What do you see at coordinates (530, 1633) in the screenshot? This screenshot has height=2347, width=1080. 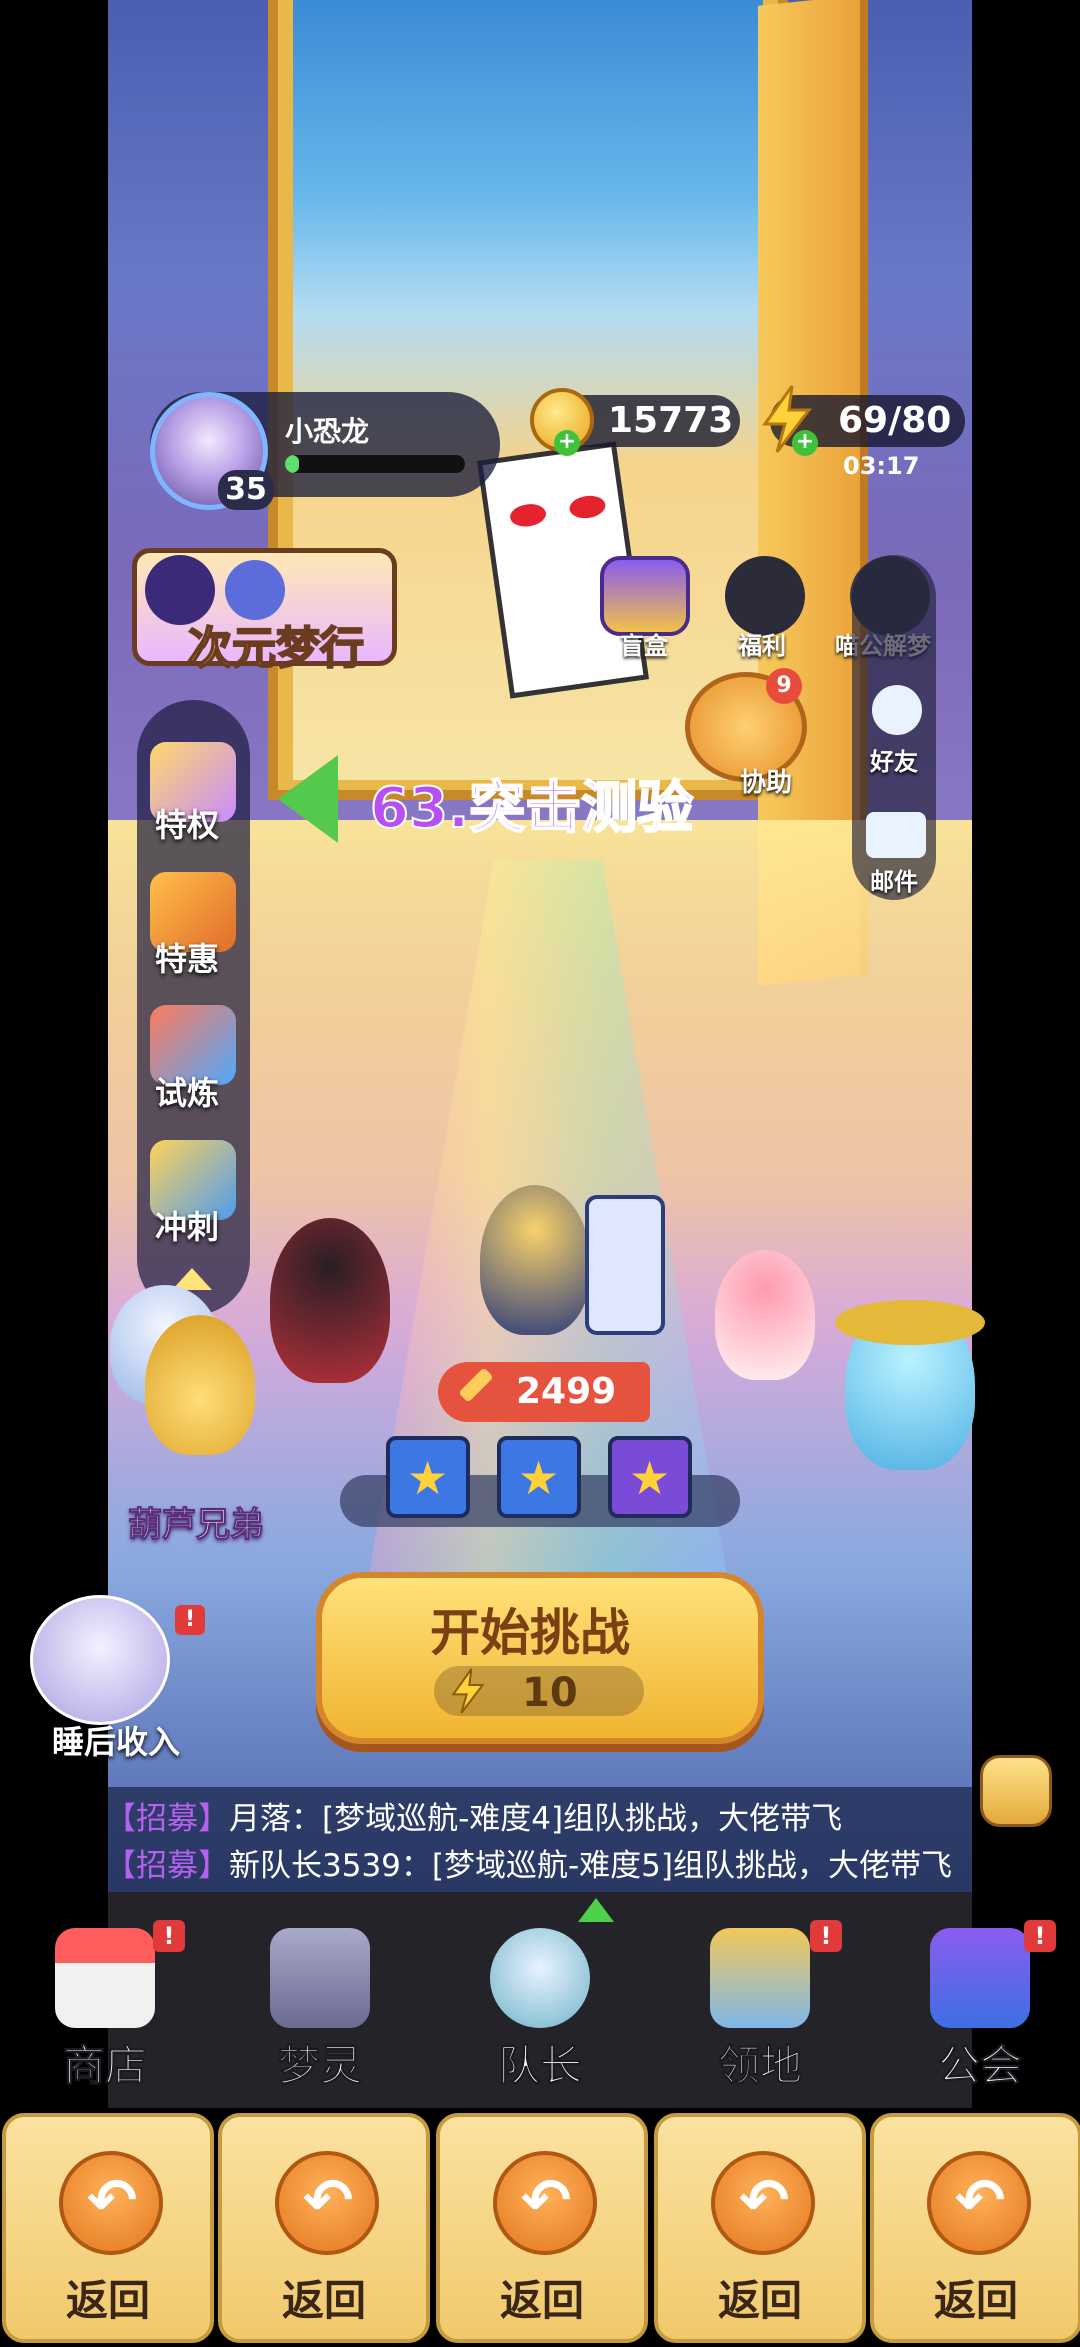 I see `start-challenge-label: 开始挑战` at bounding box center [530, 1633].